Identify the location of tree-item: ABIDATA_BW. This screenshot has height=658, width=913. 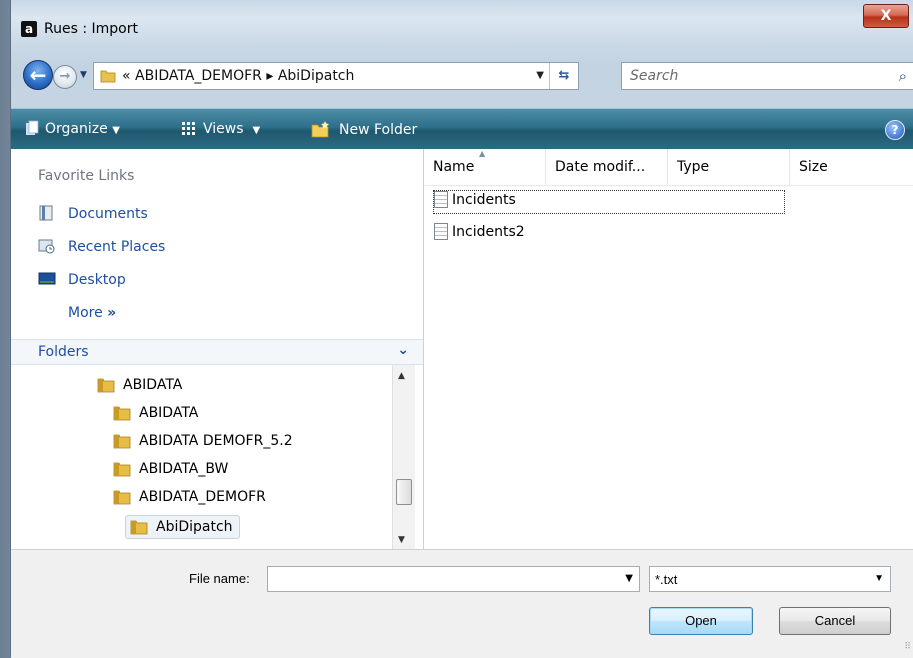
(170, 471).